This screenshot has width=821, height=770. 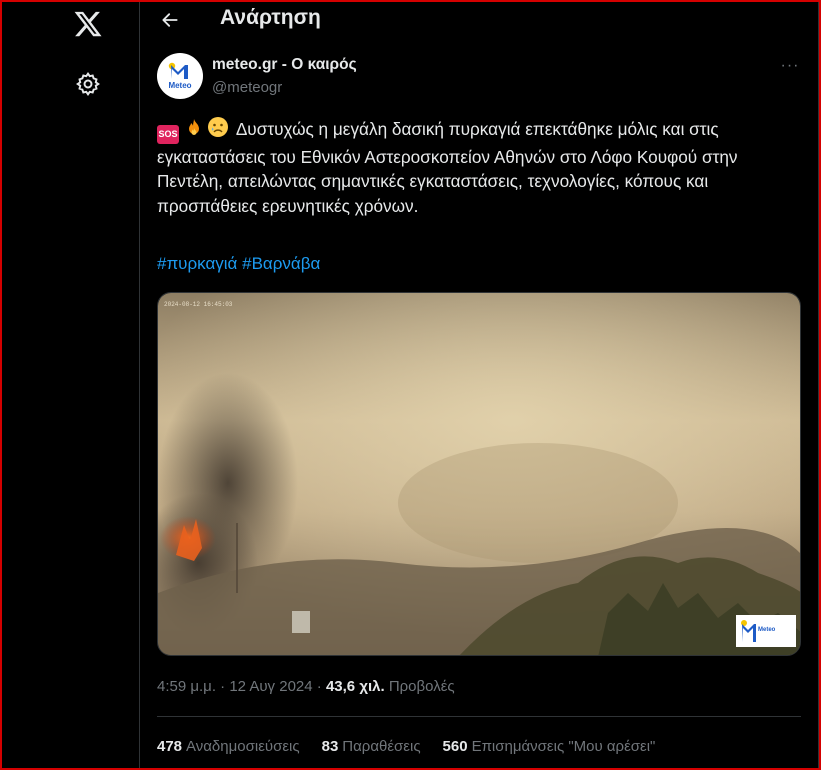 I want to click on arrow-left-icon, so click(x=170, y=20).